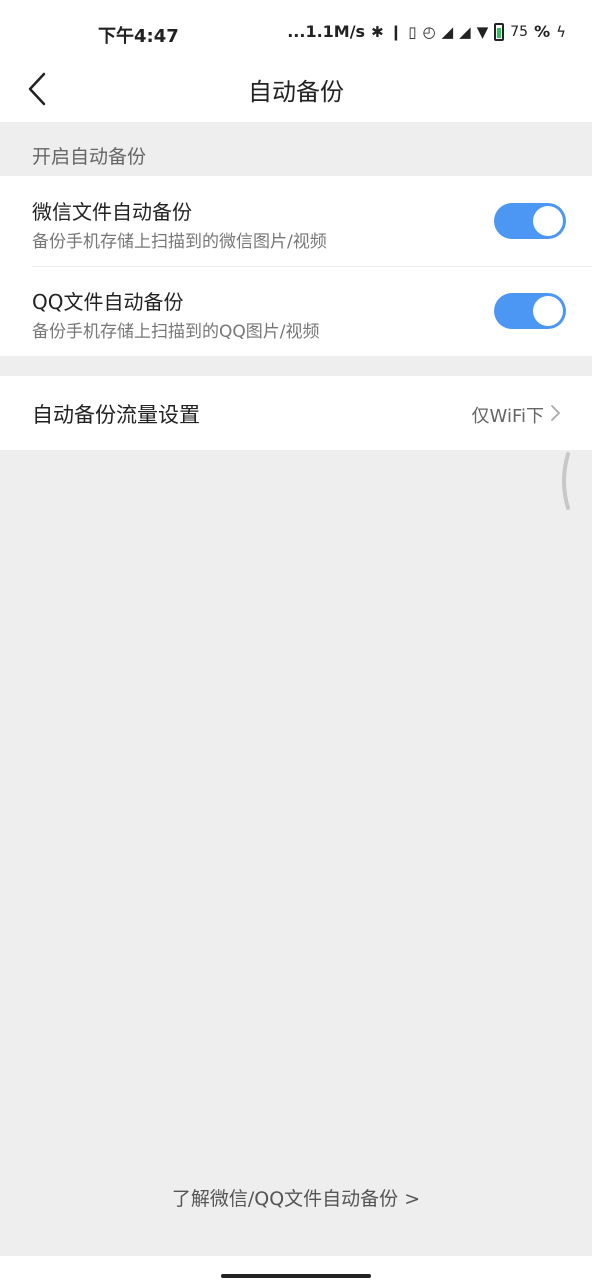  I want to click on vibrate-icon: ▯, so click(412, 31).